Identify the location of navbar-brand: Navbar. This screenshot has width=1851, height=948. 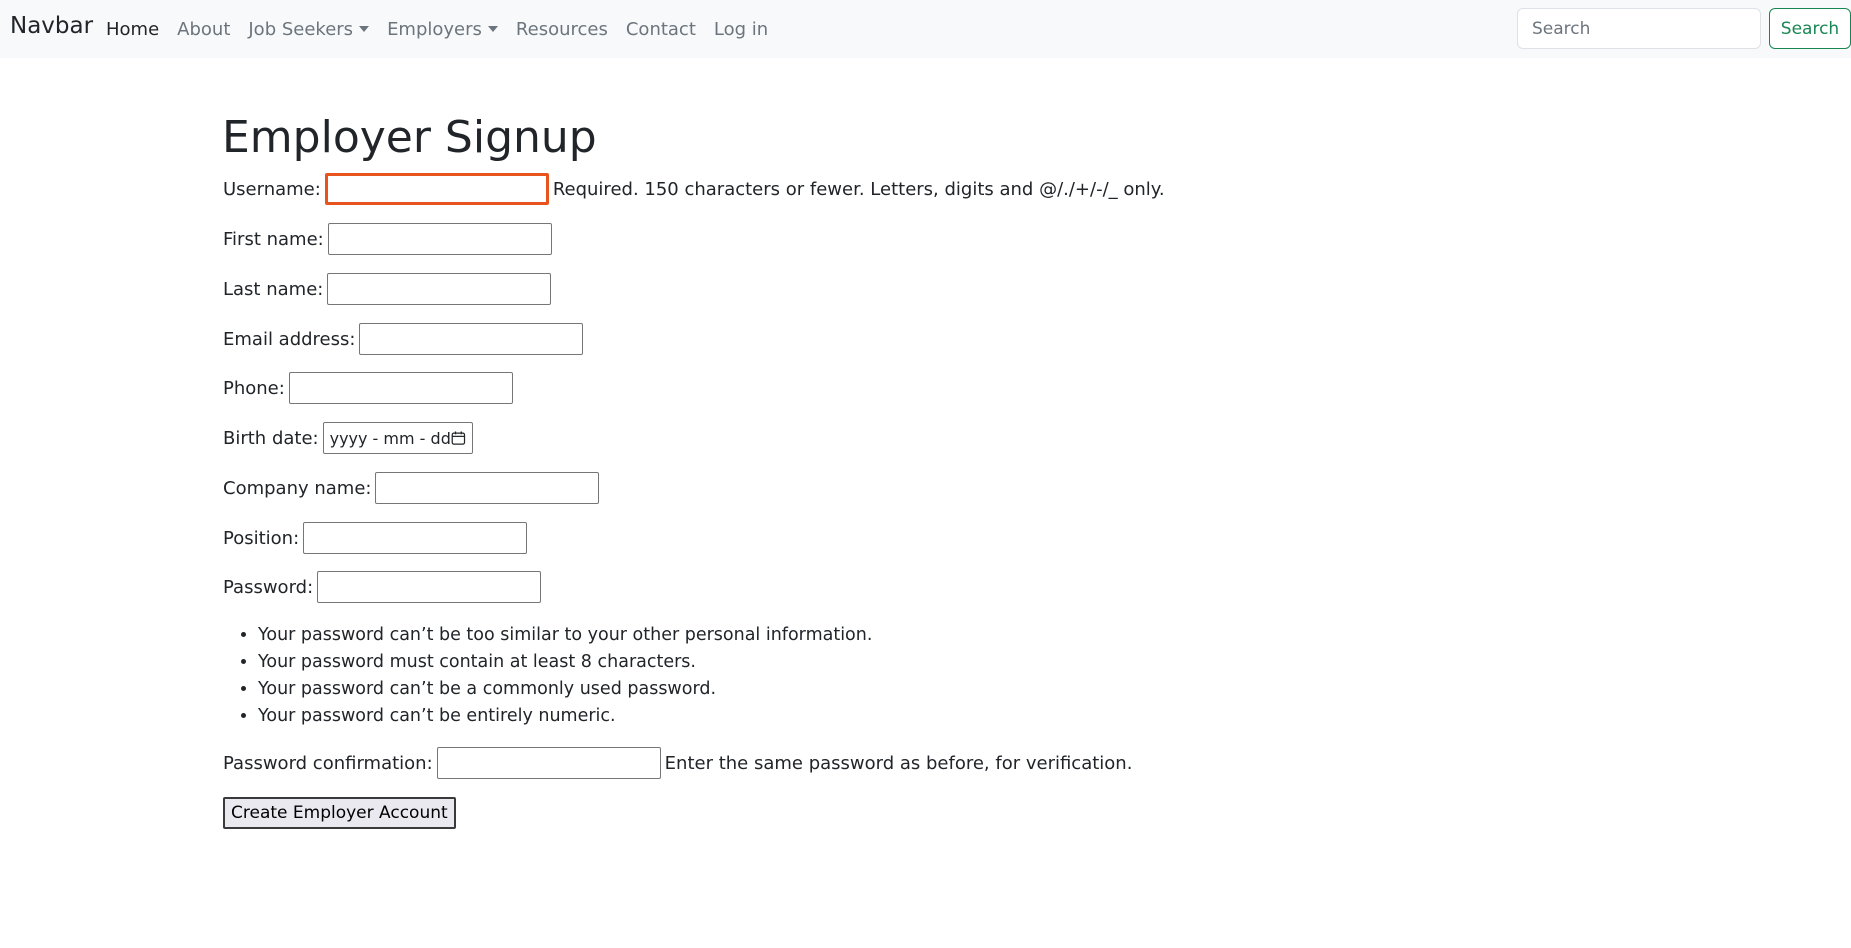
(51, 26).